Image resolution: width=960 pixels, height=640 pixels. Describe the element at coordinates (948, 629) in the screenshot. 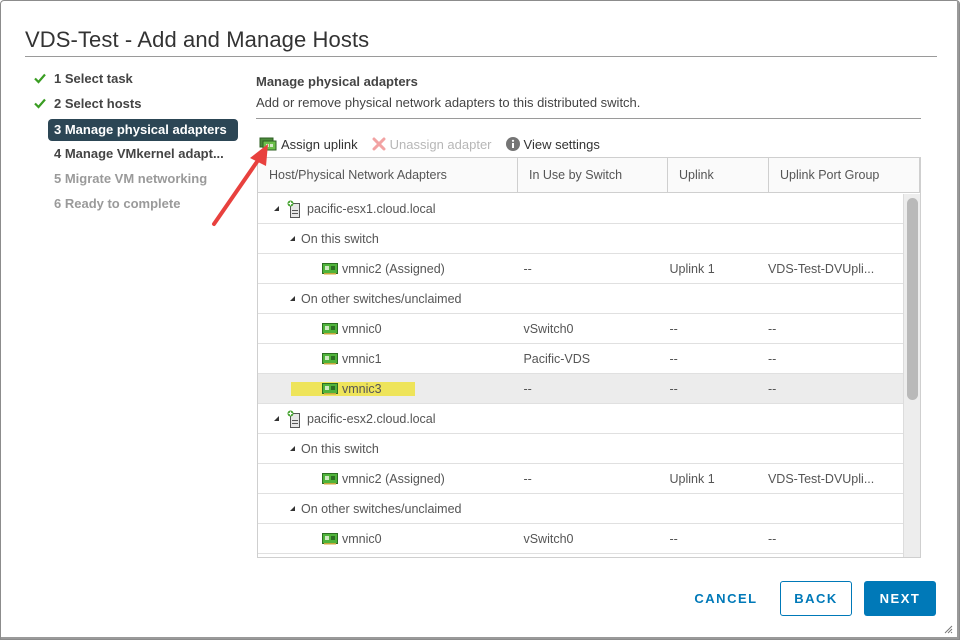

I see `resize-grip-icon` at that location.